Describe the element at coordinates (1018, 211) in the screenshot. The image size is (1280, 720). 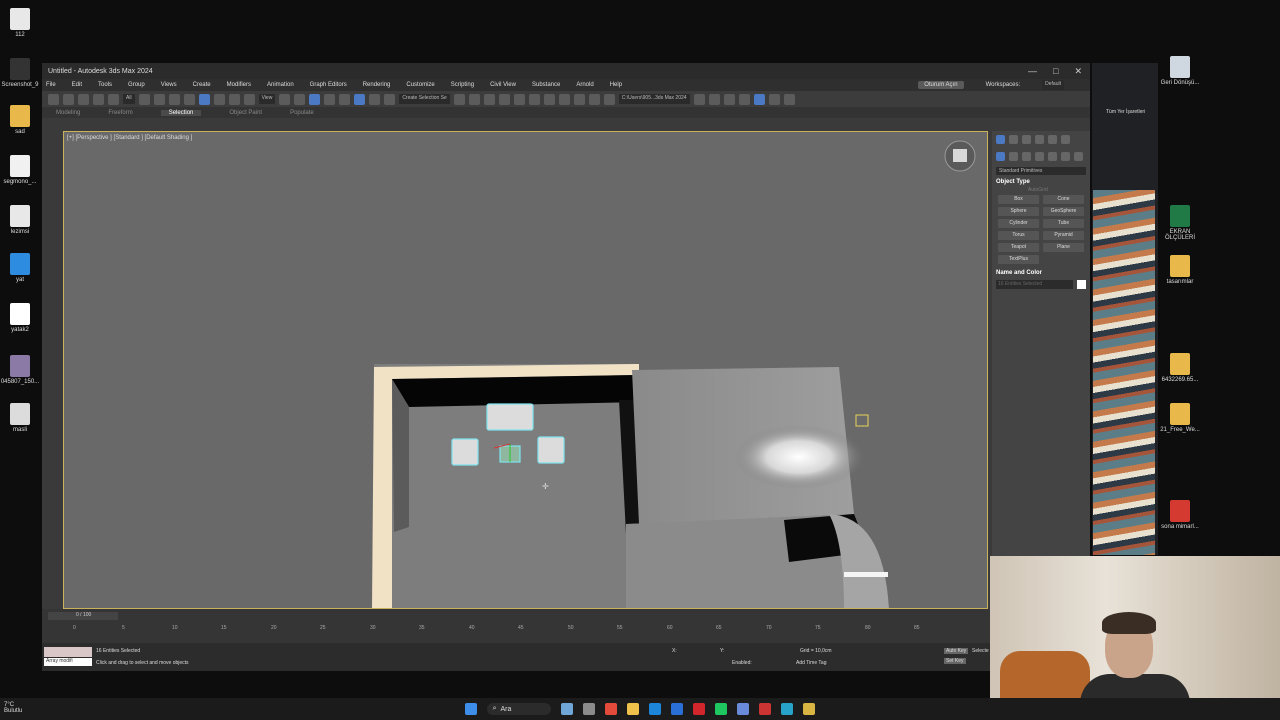
I see `sphere-button: Sphere` at that location.